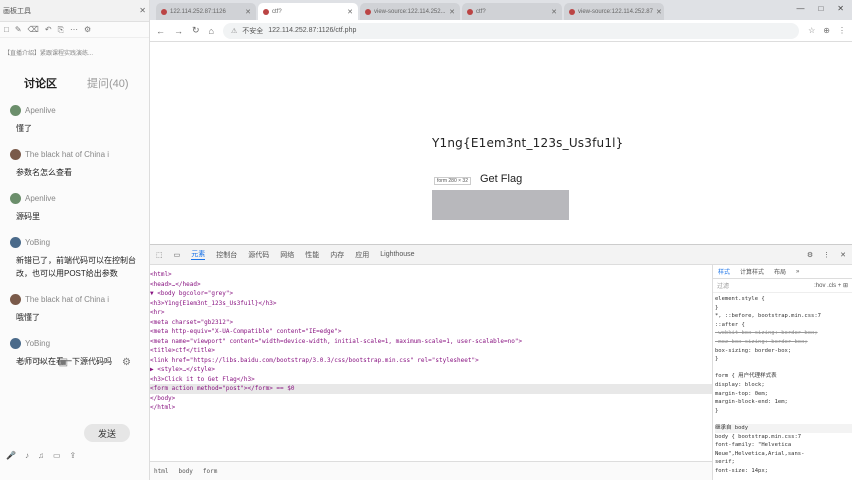 This screenshot has height=480, width=852. Describe the element at coordinates (160, 31) in the screenshot. I see `back-icon: ←` at that location.